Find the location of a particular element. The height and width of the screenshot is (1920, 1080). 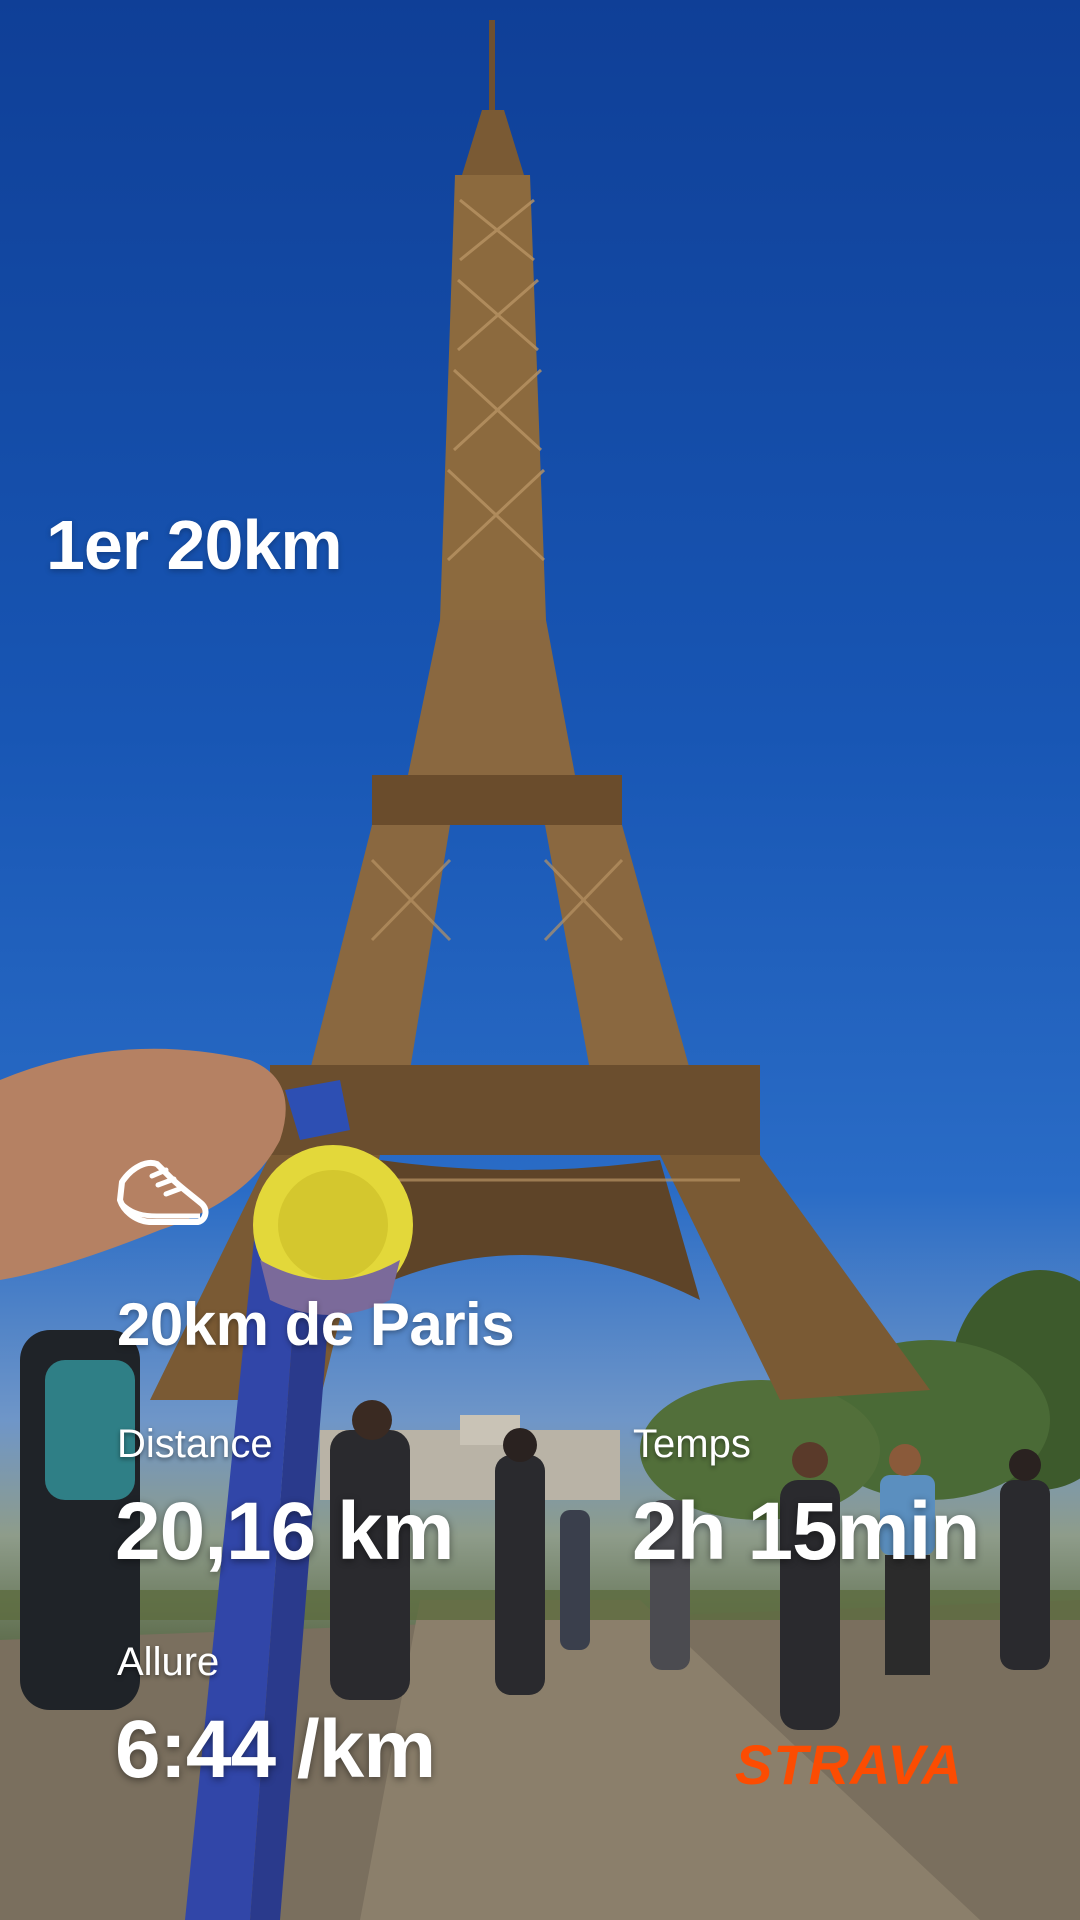

running-shoe-icon is located at coordinates (163, 1192).